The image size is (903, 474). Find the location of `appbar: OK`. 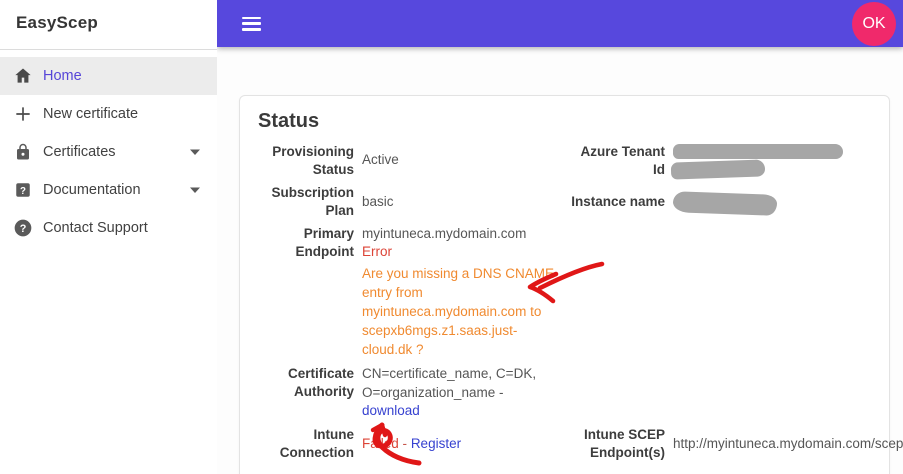

appbar: OK is located at coordinates (560, 23).